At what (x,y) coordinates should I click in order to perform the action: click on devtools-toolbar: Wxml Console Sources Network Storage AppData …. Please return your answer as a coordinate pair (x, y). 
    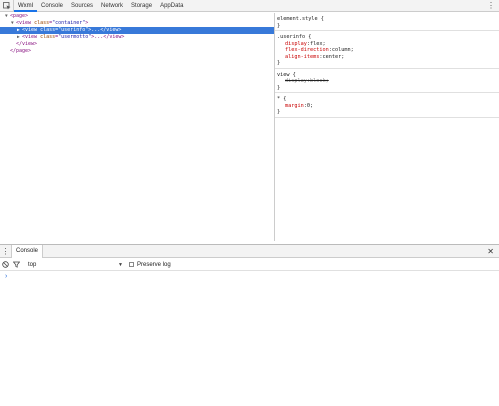
    Looking at the image, I should click on (249, 6).